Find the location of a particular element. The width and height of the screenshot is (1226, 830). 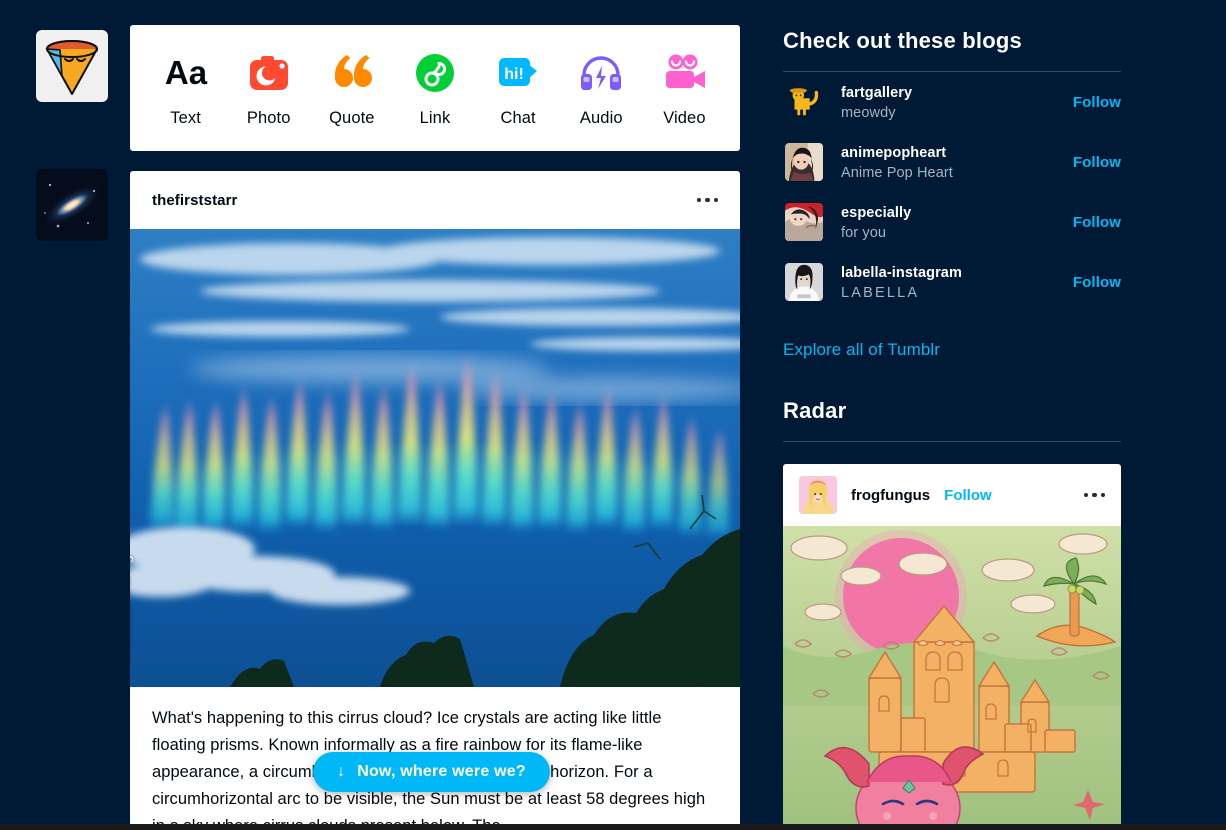

post-header: thefirststarr is located at coordinates (435, 200).